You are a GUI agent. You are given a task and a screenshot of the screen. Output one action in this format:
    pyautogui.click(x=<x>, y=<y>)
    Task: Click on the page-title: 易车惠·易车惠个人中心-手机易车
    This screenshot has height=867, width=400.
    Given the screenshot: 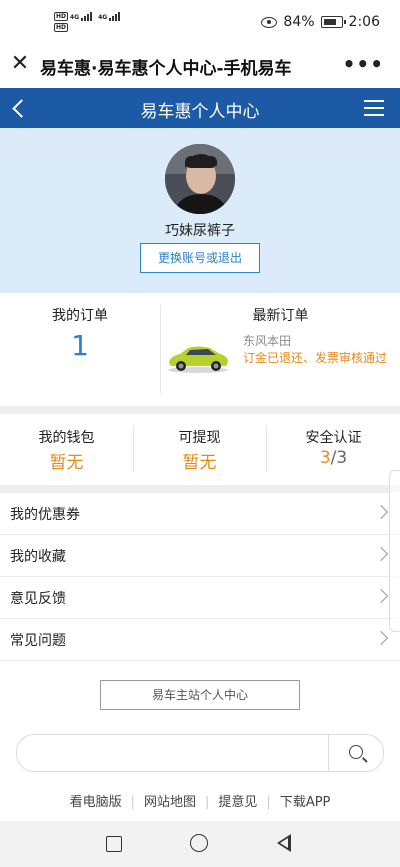 What is the action you would take?
    pyautogui.click(x=166, y=69)
    